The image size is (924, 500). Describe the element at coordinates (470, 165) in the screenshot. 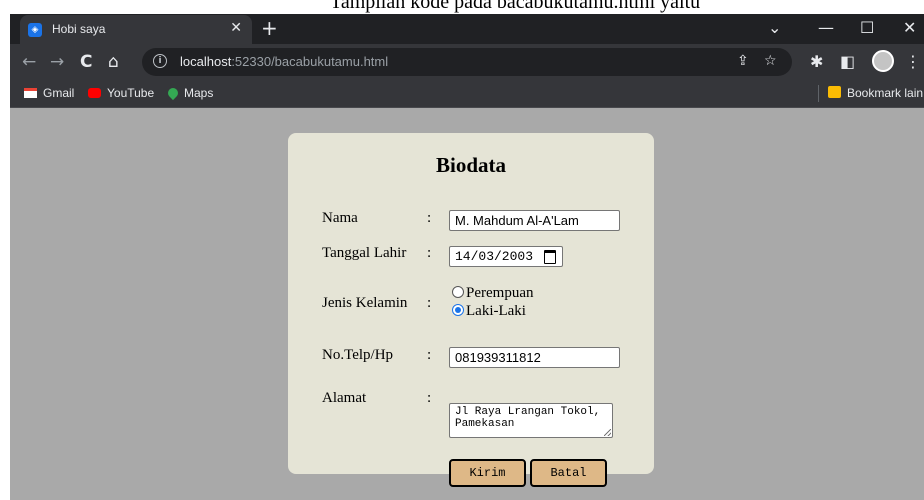

I see `form-title: Biodata` at that location.